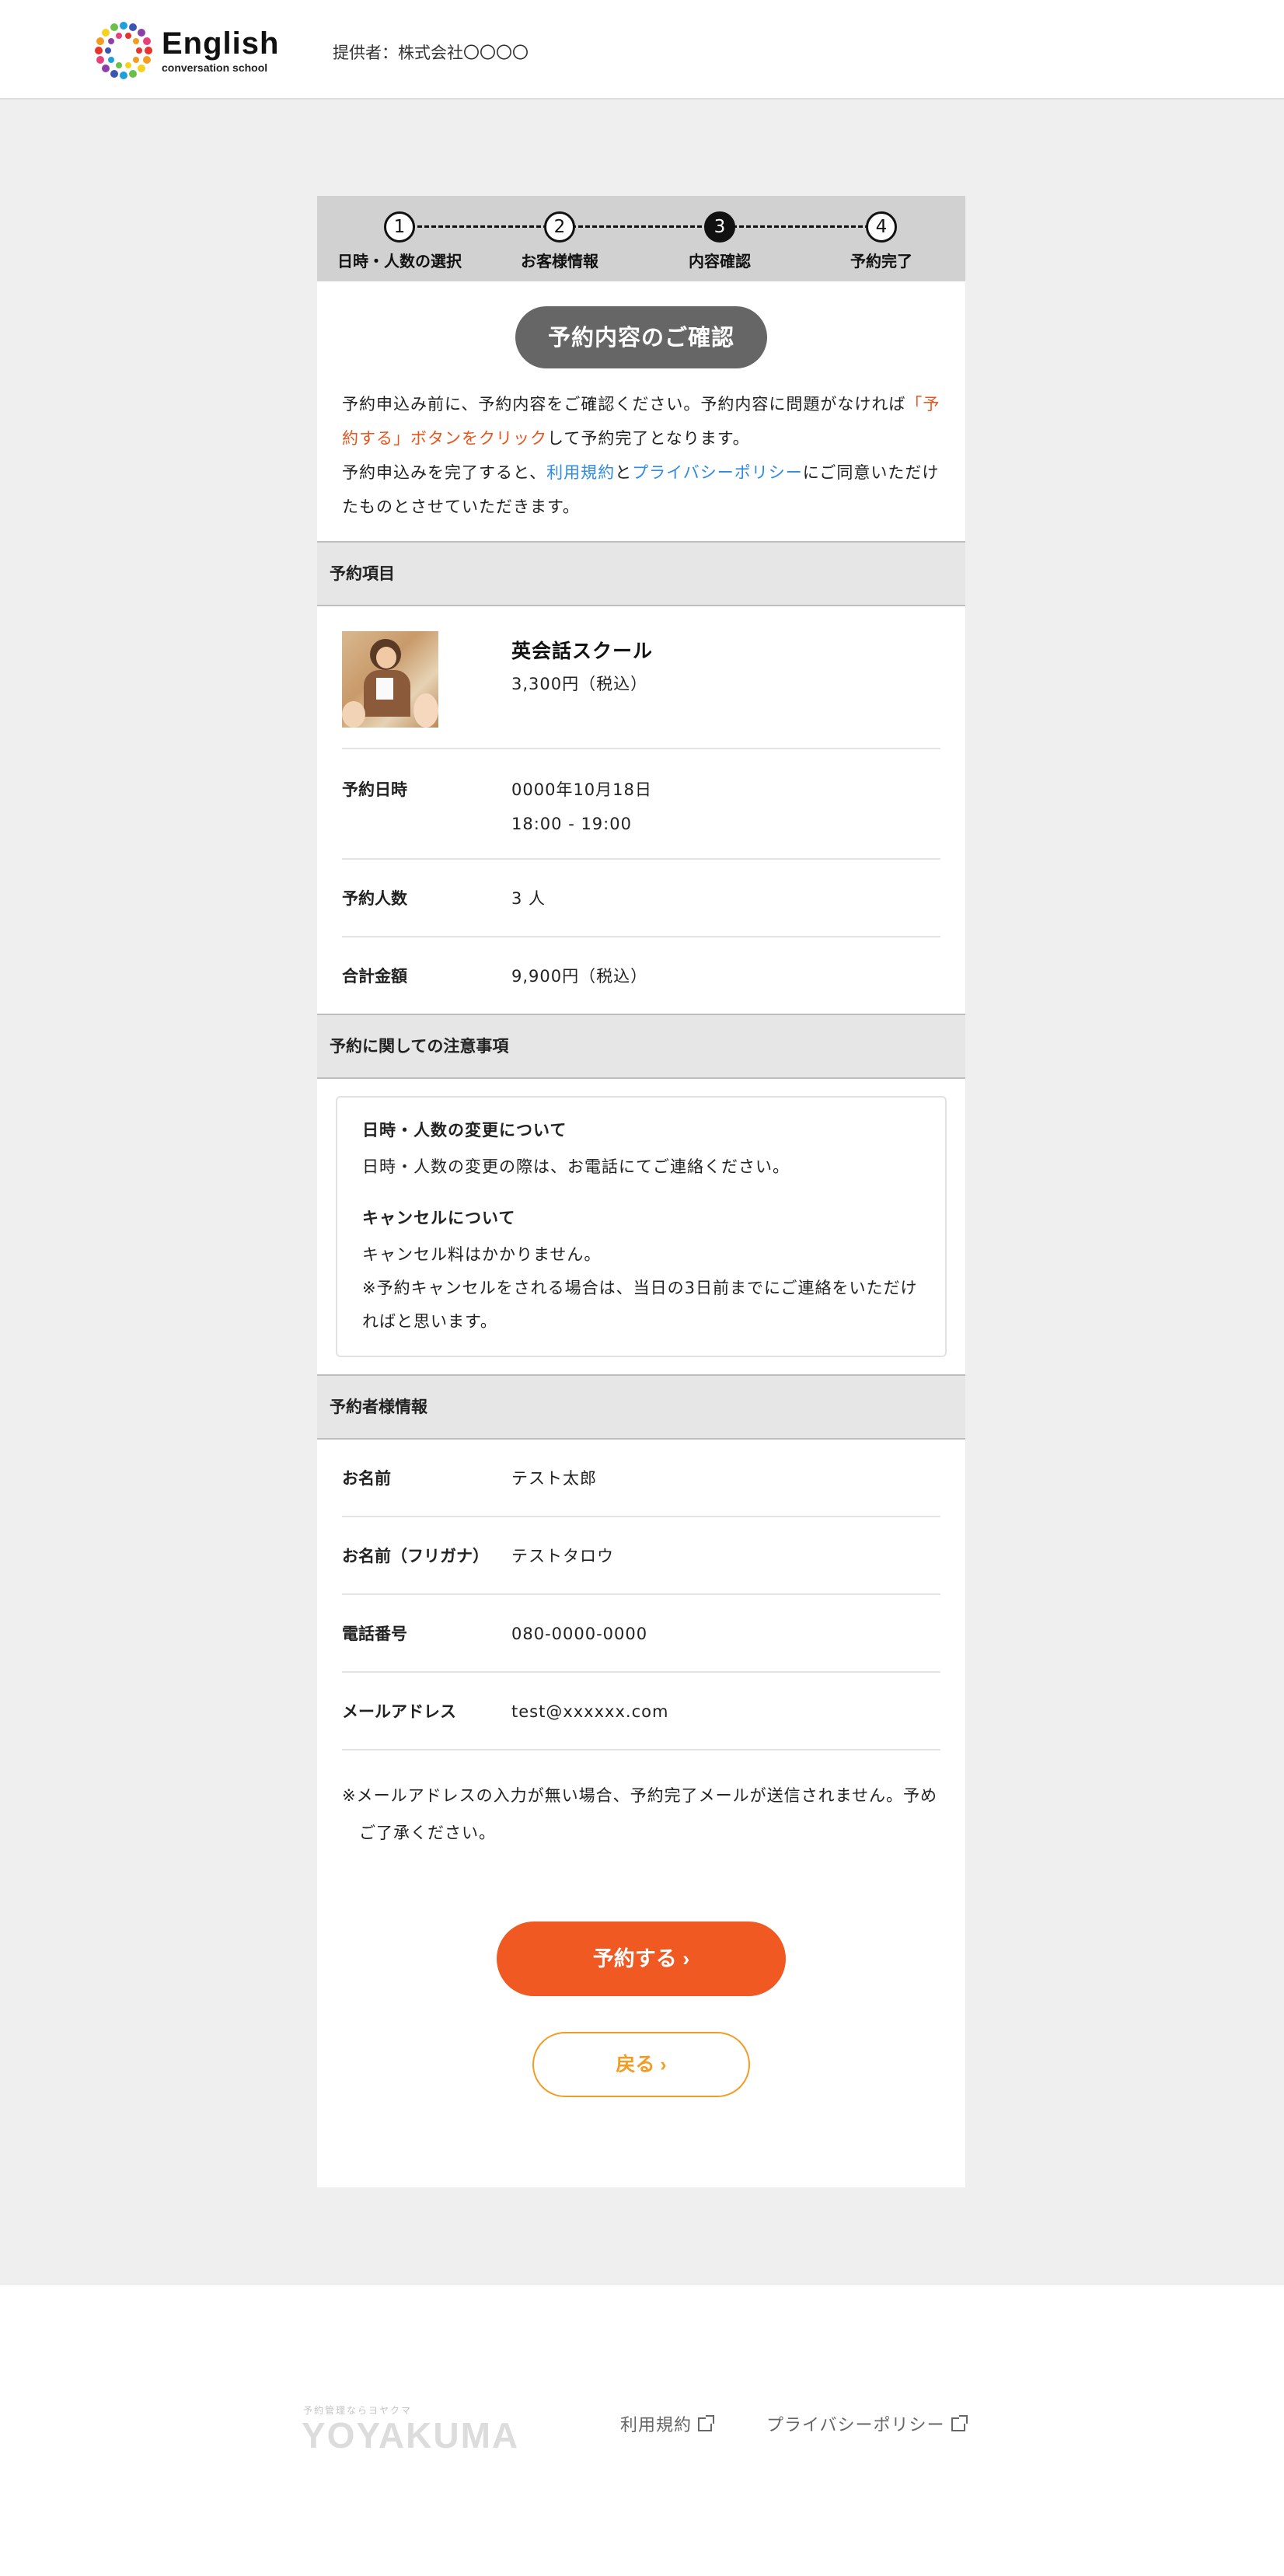 The height and width of the screenshot is (2576, 1284). Describe the element at coordinates (416, 1556) in the screenshot. I see `row-label: お名前（フリガナ）` at that location.